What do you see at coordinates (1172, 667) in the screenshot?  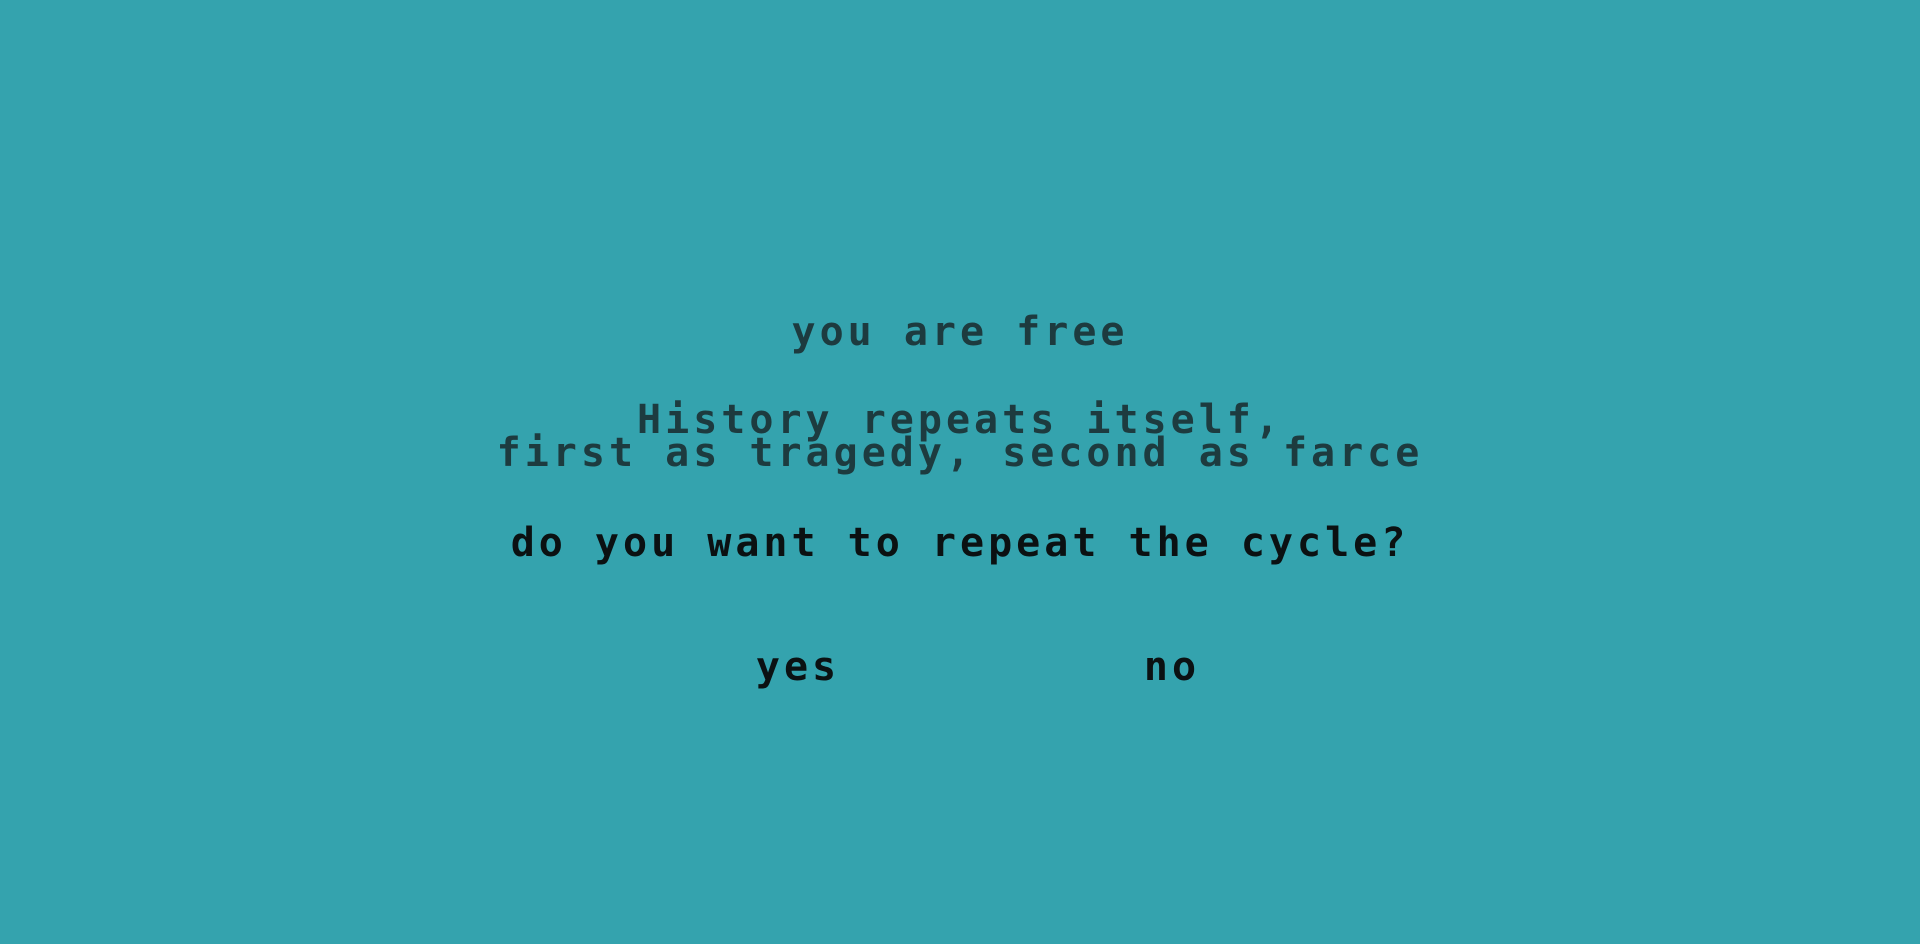 I see `no-button: no` at bounding box center [1172, 667].